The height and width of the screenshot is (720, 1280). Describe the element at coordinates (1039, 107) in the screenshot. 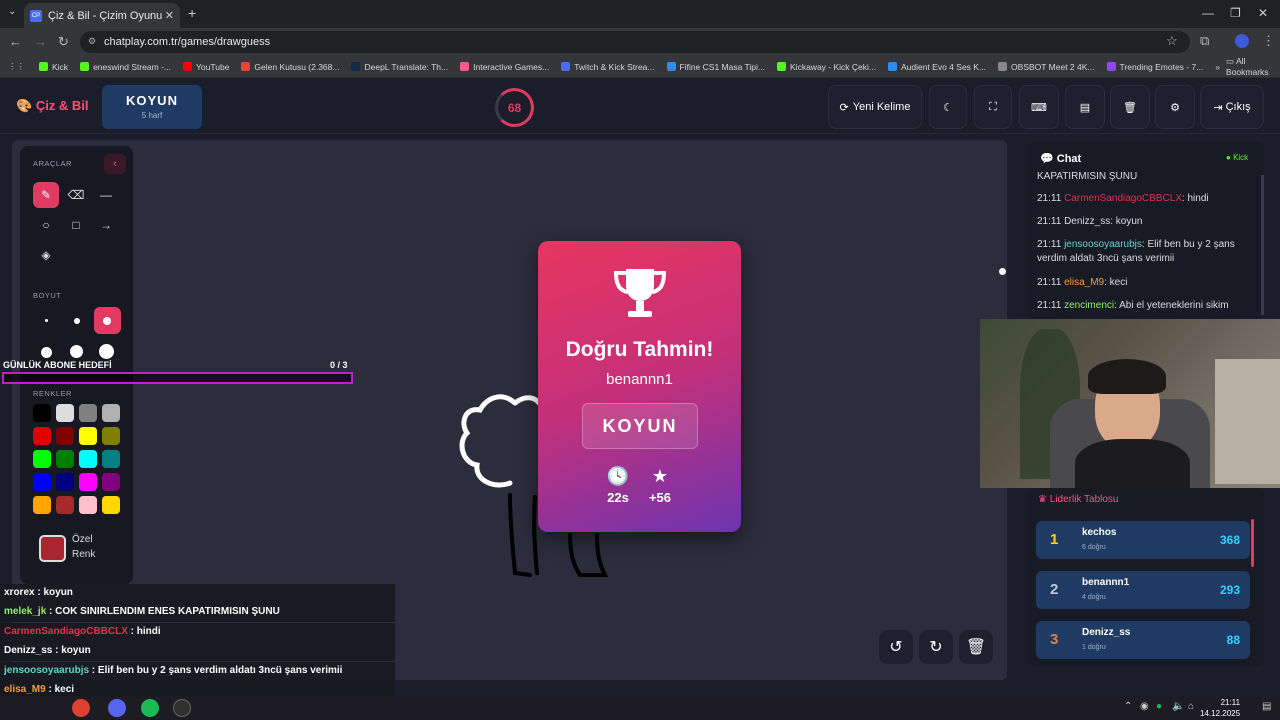

I see `keyboard-button: ⌨` at that location.